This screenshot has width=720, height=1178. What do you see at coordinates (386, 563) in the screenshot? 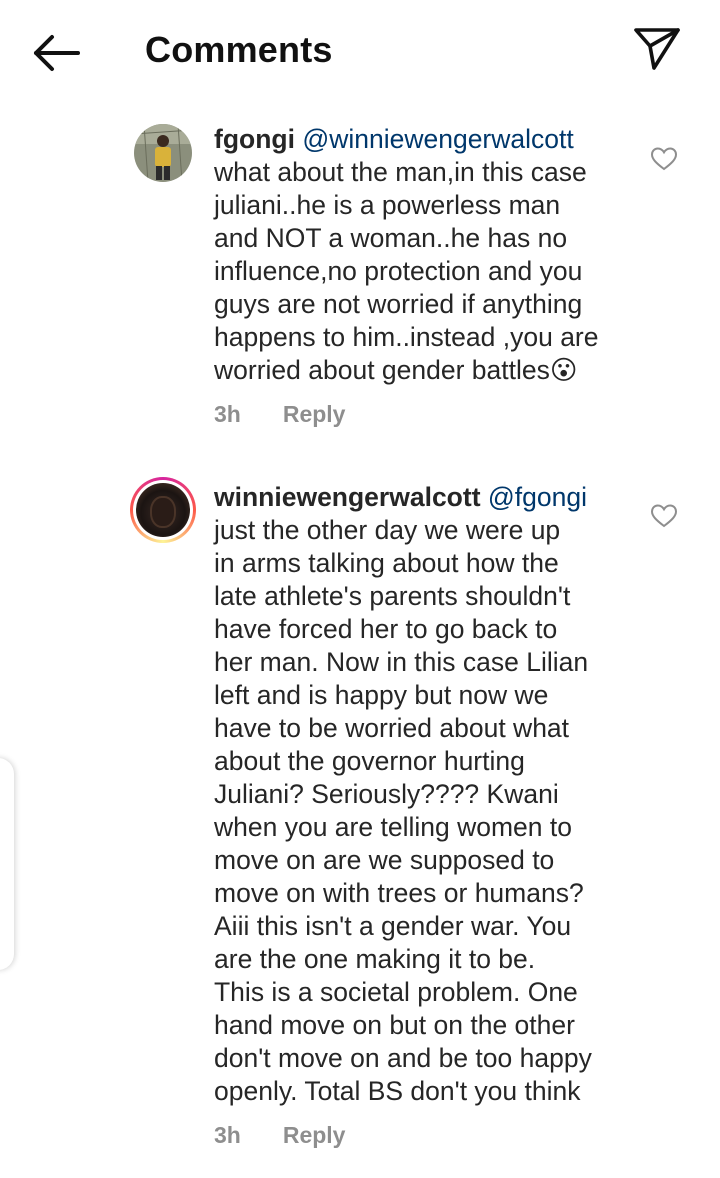
I see `comment-line: in arms talking about how the` at bounding box center [386, 563].